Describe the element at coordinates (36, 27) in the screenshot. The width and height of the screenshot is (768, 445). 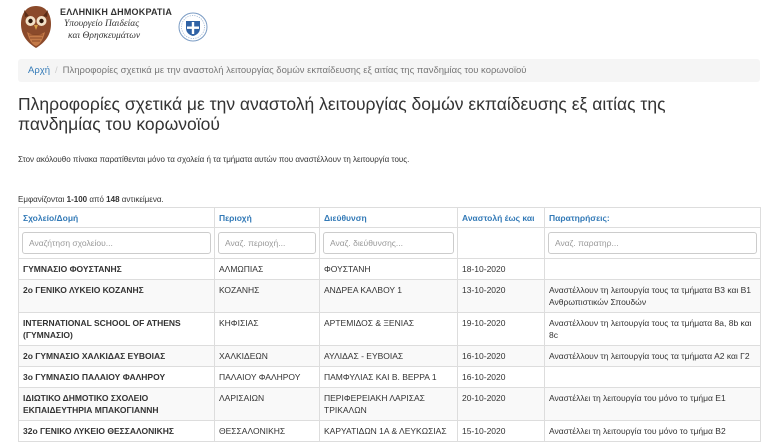
I see `owl-logo-icon` at that location.